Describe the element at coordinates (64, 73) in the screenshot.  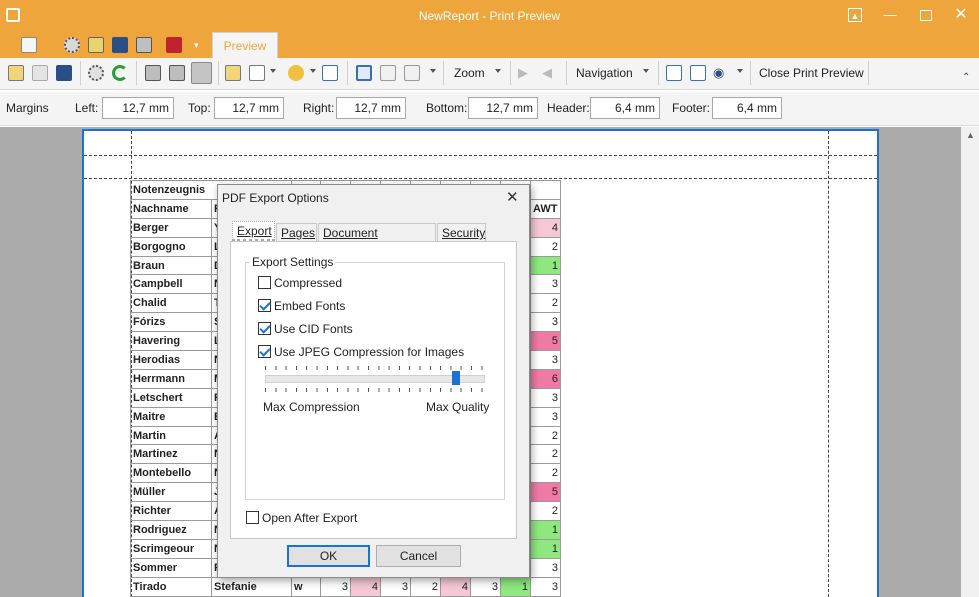
I see `save-doc-icon` at that location.